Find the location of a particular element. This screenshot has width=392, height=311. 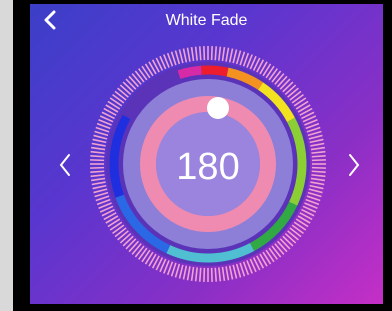

dial-knob is located at coordinates (218, 108).